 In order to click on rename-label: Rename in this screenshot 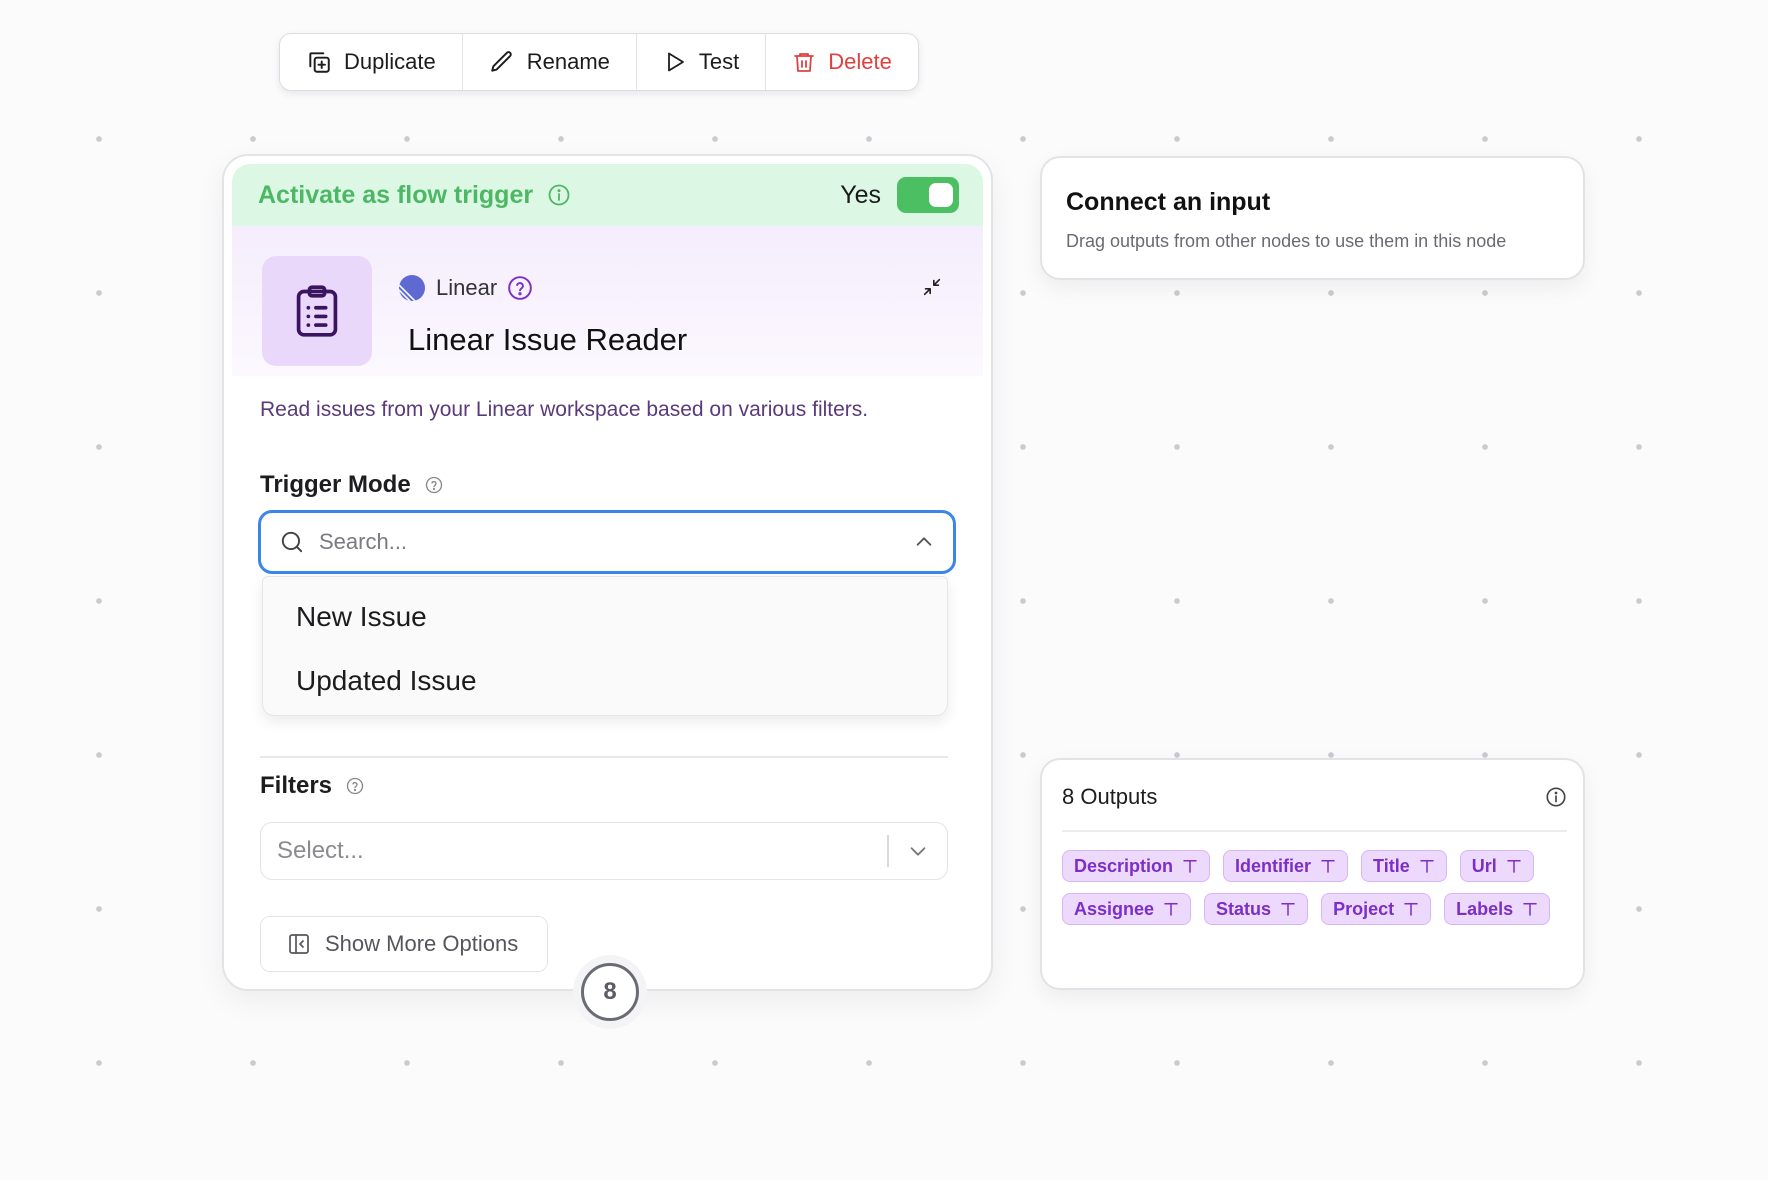, I will do `click(568, 61)`.